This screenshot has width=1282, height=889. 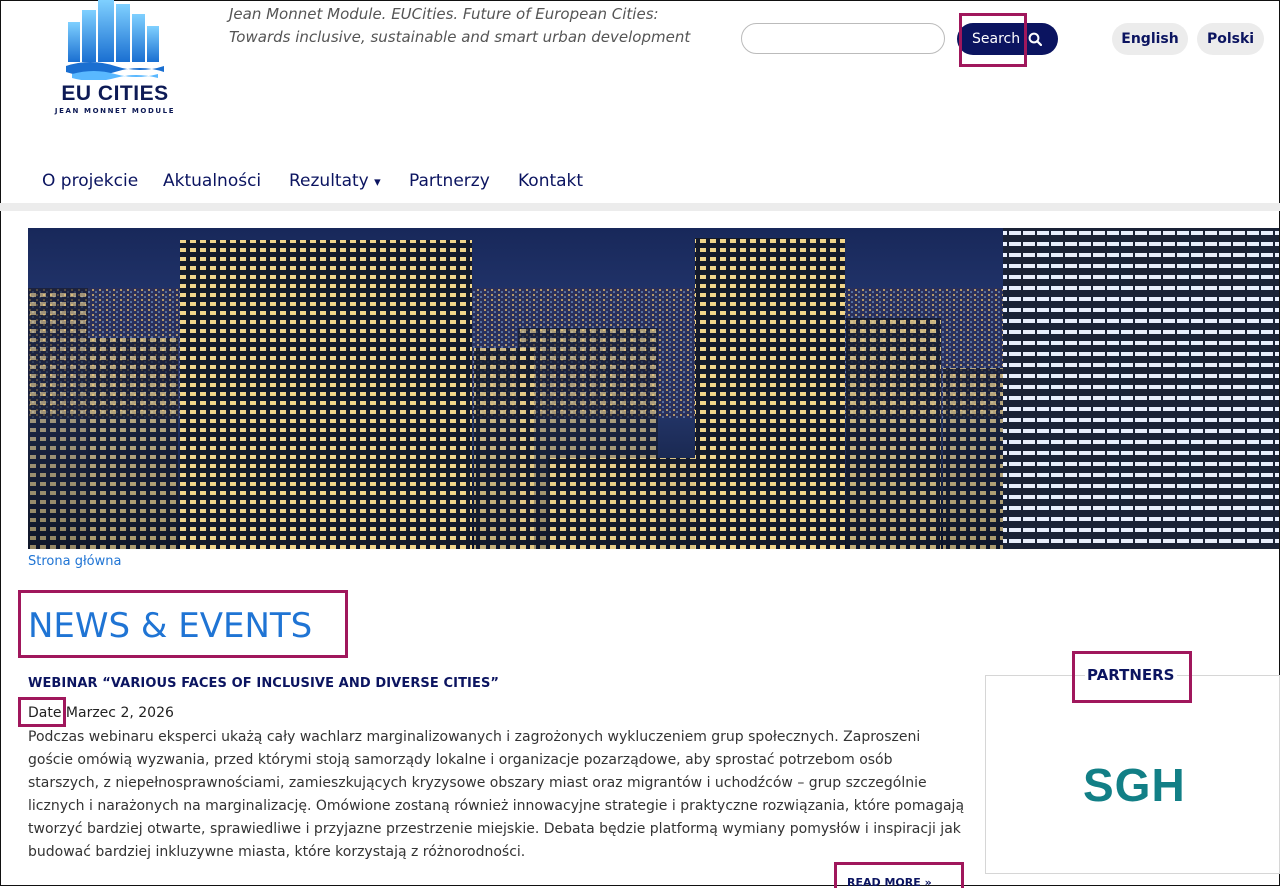 I want to click on page-title: NEWS & EVENTS, so click(x=170, y=626).